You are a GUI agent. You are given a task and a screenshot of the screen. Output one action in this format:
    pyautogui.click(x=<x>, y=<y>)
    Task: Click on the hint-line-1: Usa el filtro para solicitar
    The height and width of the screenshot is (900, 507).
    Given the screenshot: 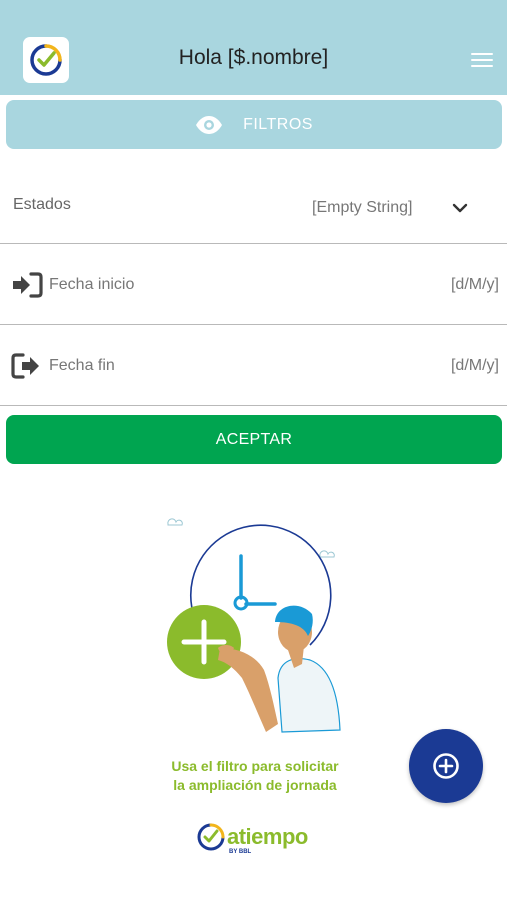 What is the action you would take?
    pyautogui.click(x=255, y=766)
    